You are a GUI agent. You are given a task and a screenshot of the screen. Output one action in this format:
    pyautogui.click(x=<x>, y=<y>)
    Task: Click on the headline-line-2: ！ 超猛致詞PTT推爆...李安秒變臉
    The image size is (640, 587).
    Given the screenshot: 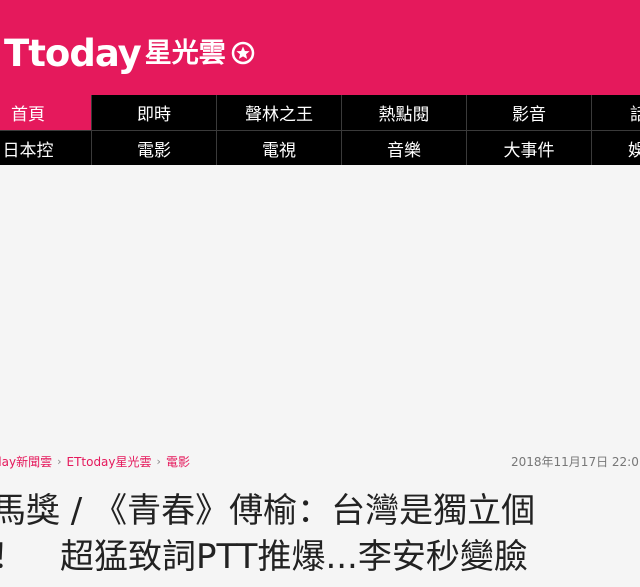 What is the action you would take?
    pyautogui.click(x=264, y=557)
    